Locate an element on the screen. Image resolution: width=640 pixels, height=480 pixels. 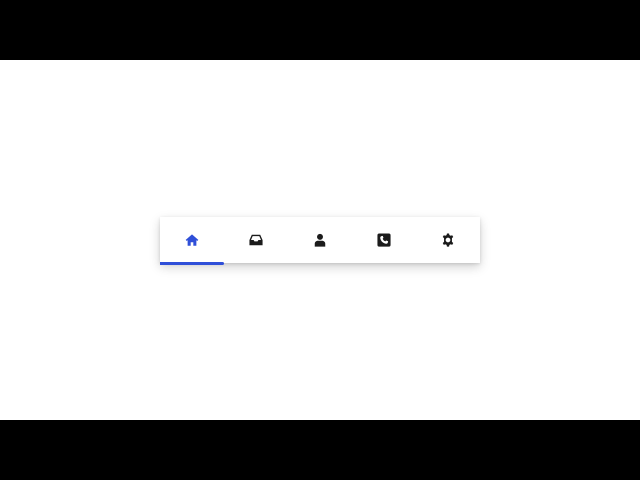
letterbox-top is located at coordinates (320, 30).